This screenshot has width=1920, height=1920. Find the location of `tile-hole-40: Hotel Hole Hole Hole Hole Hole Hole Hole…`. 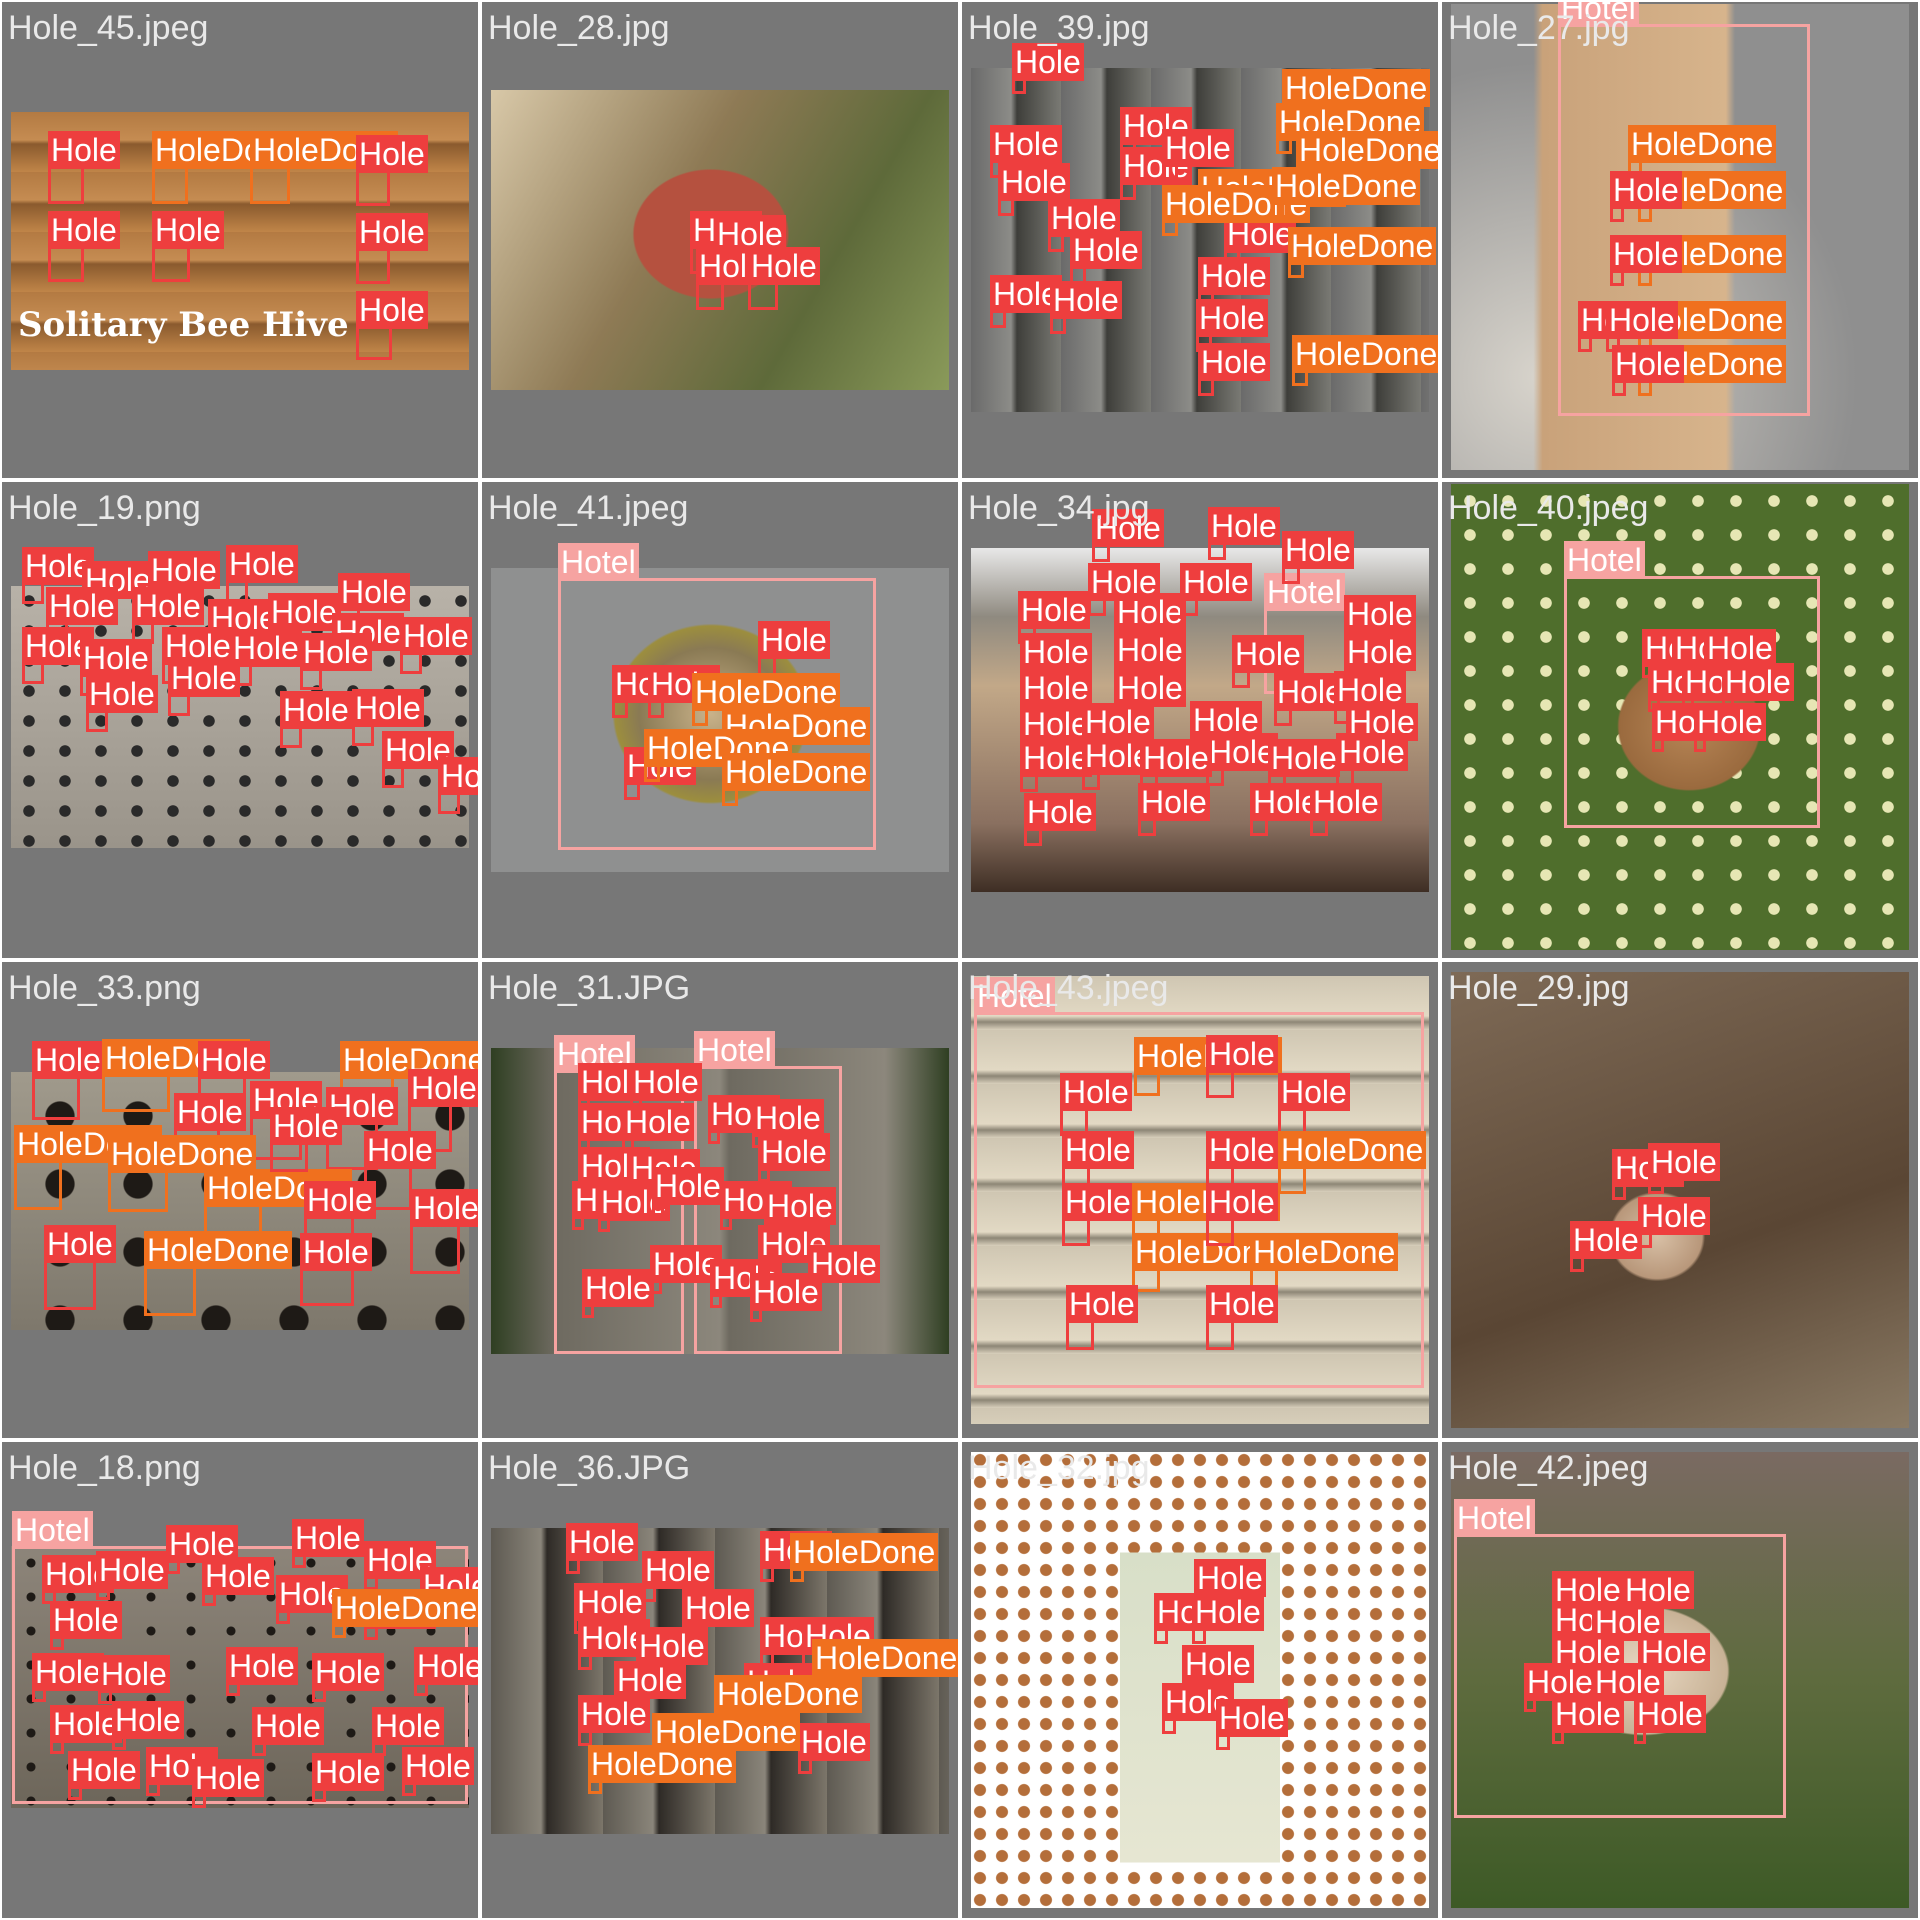

tile-hole-40: Hotel Hole Hole Hole Hole Hole Hole Hole… is located at coordinates (1680, 720).